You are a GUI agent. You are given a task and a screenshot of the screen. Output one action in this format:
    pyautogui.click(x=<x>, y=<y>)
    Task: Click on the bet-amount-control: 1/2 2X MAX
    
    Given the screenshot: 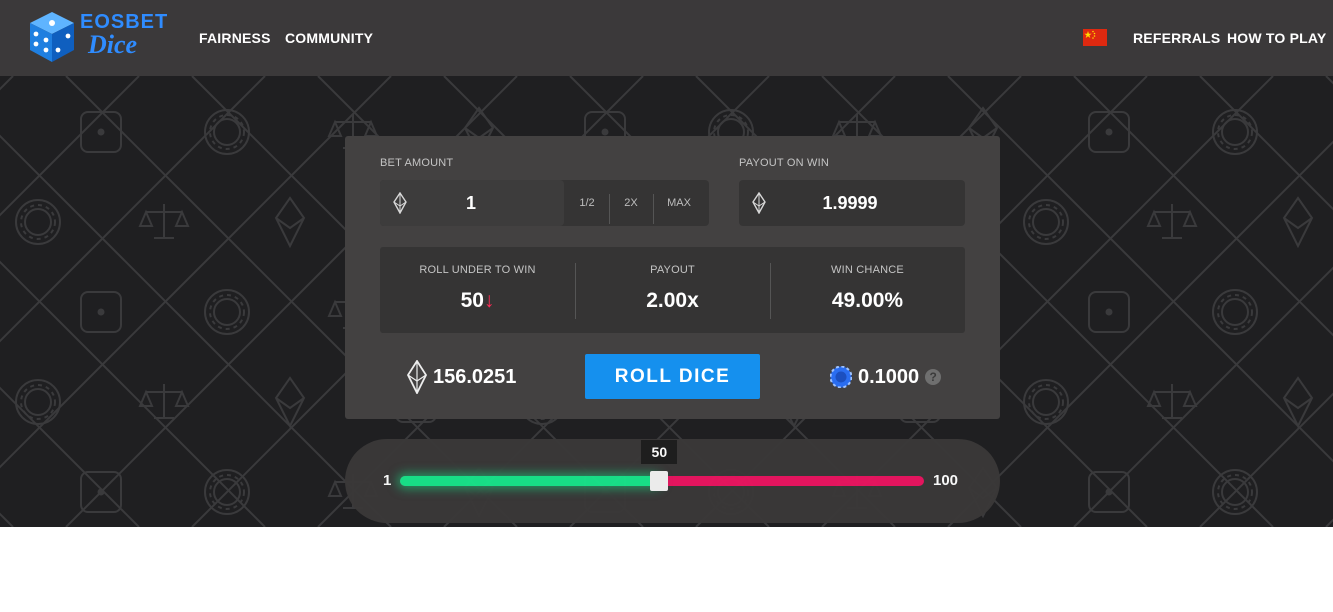 What is the action you would take?
    pyautogui.click(x=544, y=203)
    